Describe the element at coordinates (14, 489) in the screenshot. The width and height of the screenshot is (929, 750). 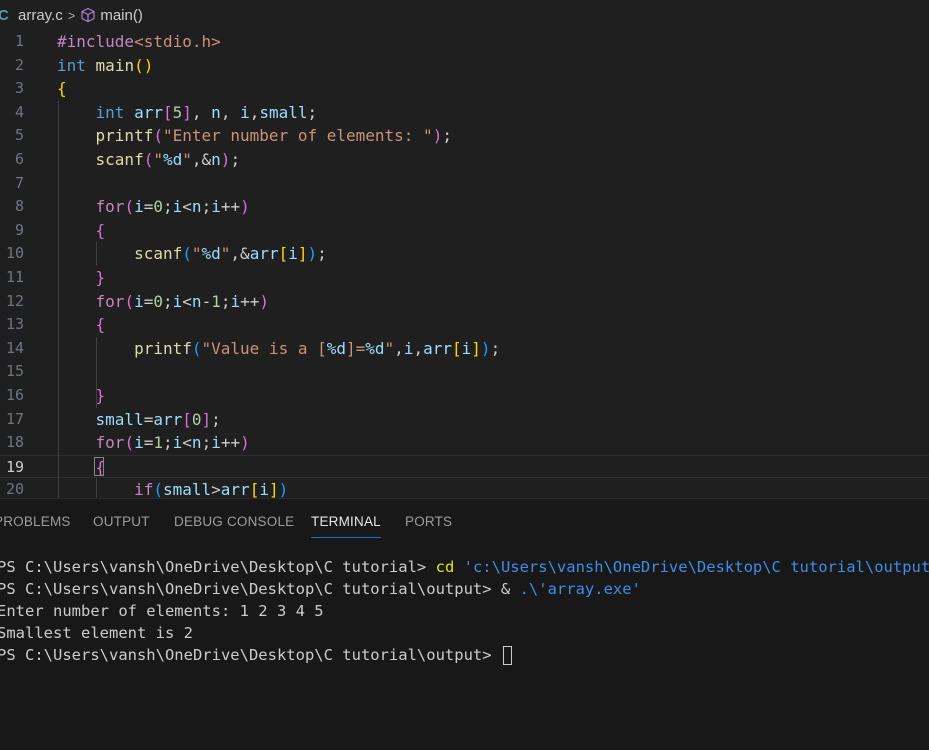
I see `line-number: 20` at that location.